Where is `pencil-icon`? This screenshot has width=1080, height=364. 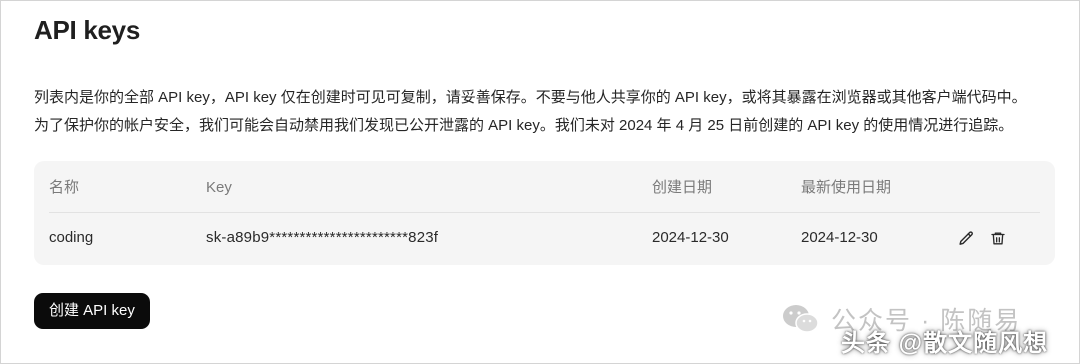 pencil-icon is located at coordinates (965, 237).